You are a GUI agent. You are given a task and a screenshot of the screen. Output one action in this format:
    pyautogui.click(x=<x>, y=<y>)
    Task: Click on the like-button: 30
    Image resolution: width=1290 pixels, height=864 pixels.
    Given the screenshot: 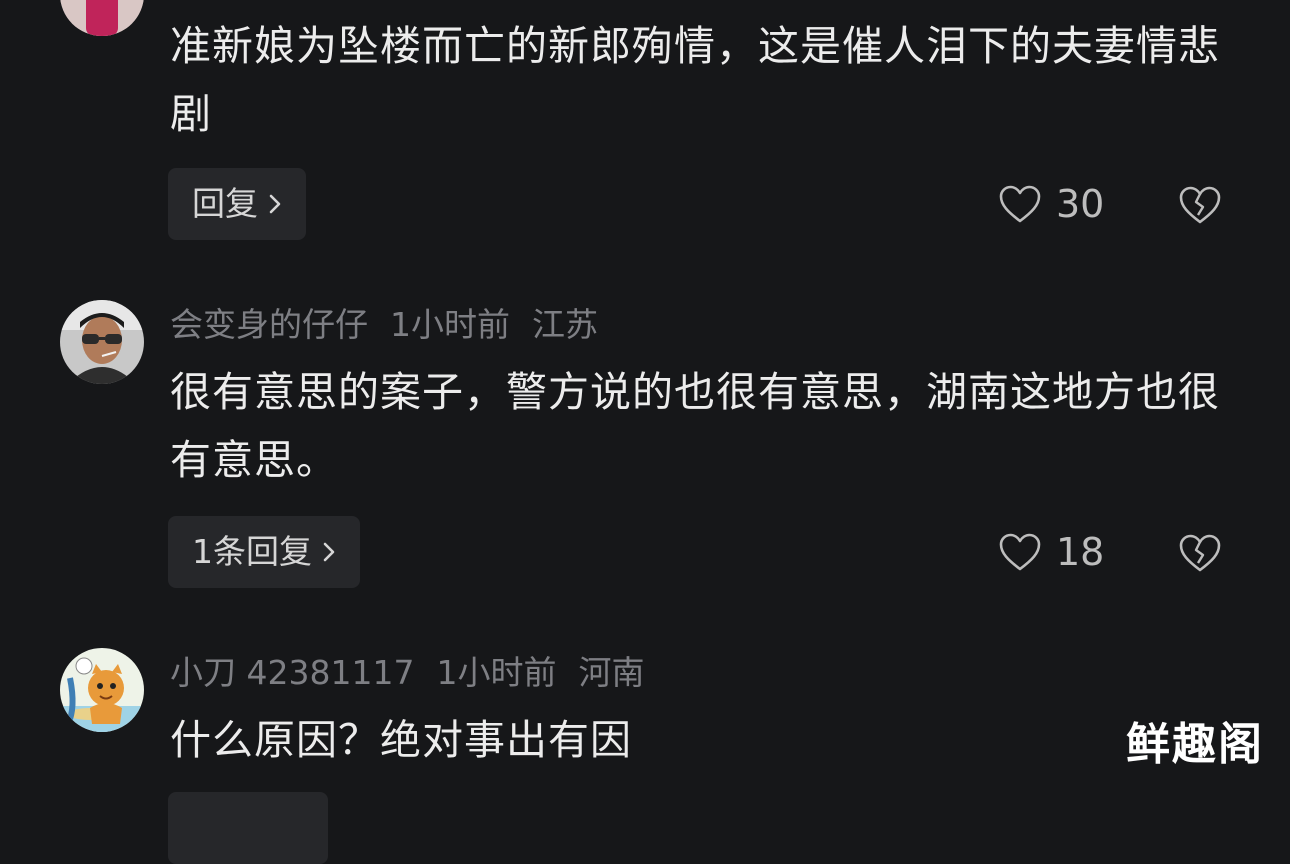 What is the action you would take?
    pyautogui.click(x=1051, y=204)
    